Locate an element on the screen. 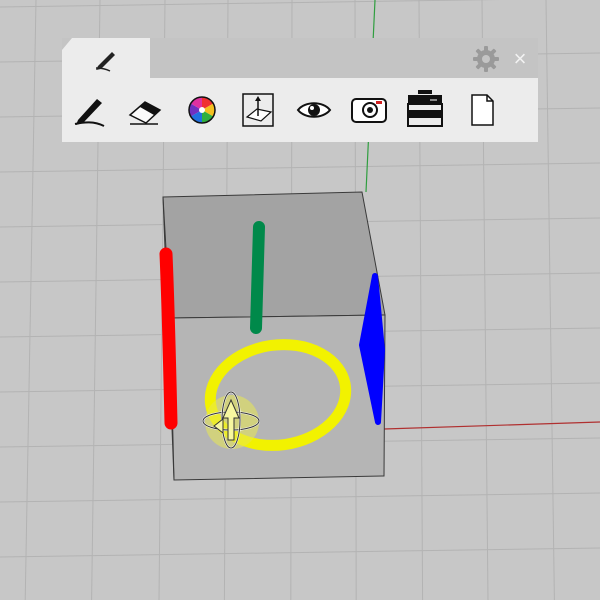 Image resolution: width=600 pixels, height=600 pixels. drawing-plane-icon is located at coordinates (258, 110).